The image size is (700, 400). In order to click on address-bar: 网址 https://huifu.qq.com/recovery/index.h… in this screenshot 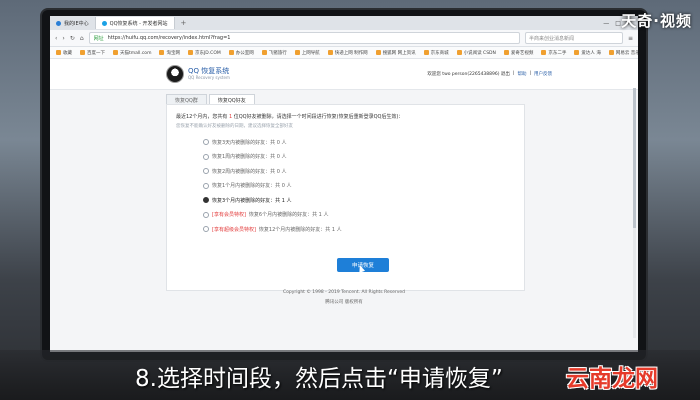, I will do `click(304, 38)`.